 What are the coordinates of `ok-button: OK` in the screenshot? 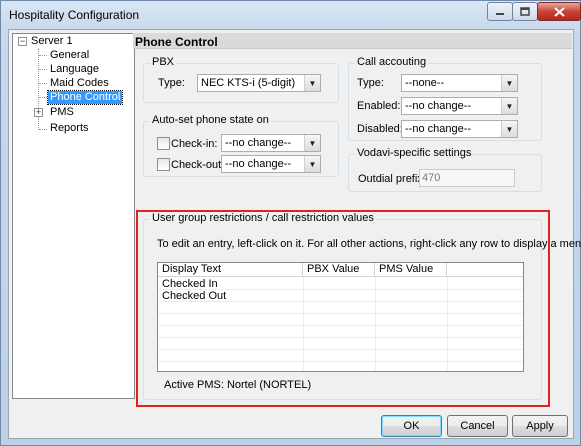 It's located at (411, 426).